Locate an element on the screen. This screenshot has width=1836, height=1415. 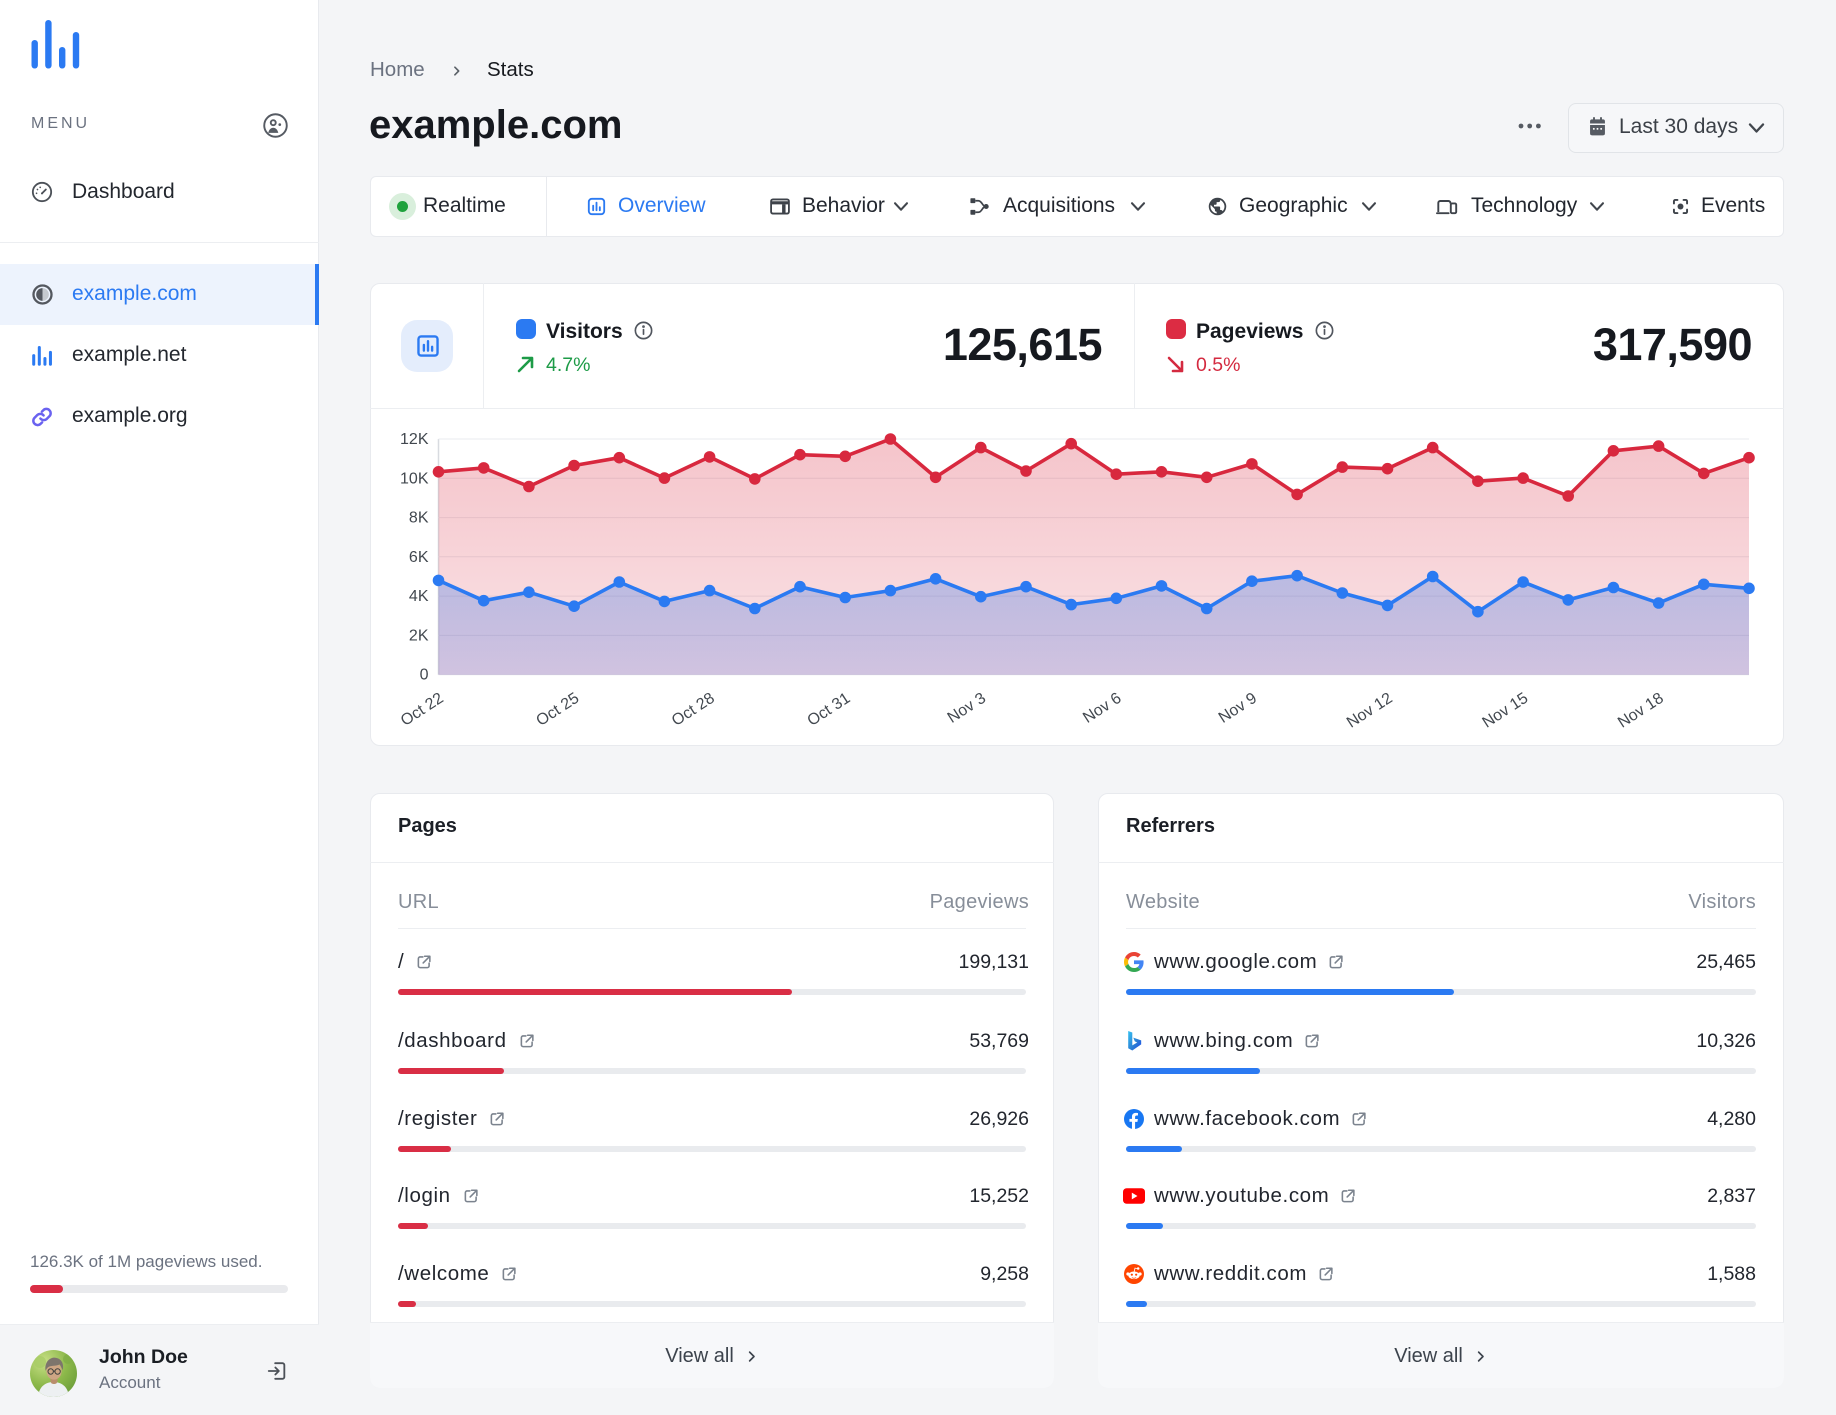
svg-text: Nov 12 is located at coordinates (1370, 711).